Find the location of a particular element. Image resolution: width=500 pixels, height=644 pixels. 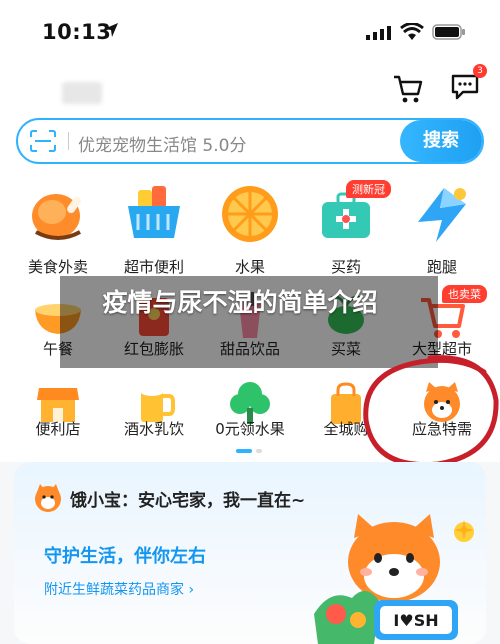

grid-item-fruit: 水果 is located at coordinates (250, 224).